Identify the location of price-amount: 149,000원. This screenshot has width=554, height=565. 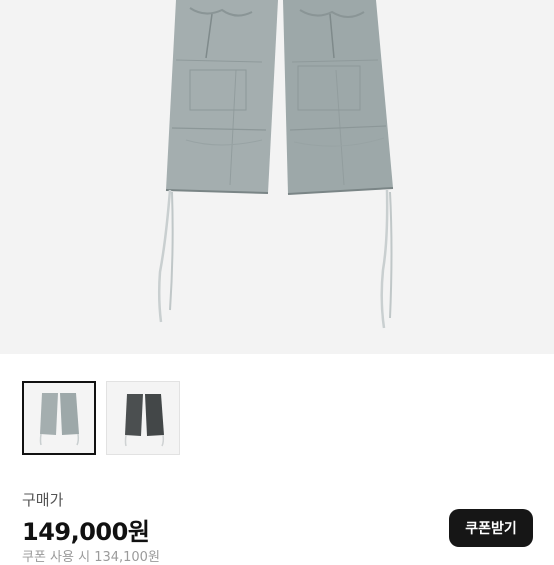
(86, 532).